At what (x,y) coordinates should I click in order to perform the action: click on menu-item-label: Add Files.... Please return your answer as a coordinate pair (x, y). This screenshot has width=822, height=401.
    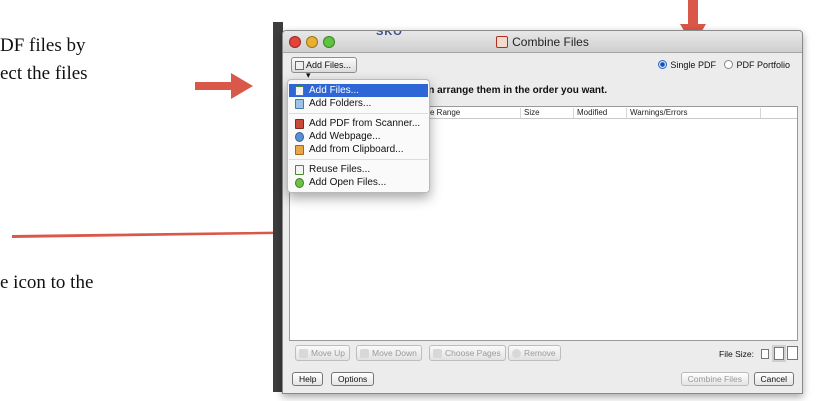
    Looking at the image, I should click on (334, 90).